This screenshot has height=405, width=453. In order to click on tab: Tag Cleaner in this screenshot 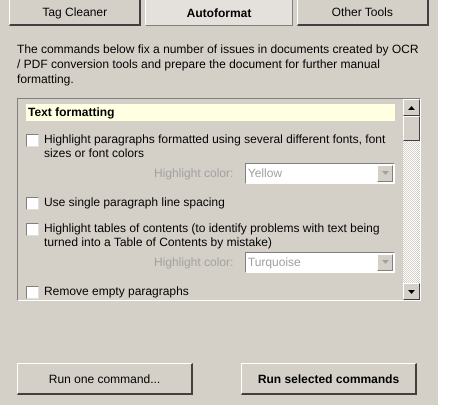, I will do `click(75, 13)`.